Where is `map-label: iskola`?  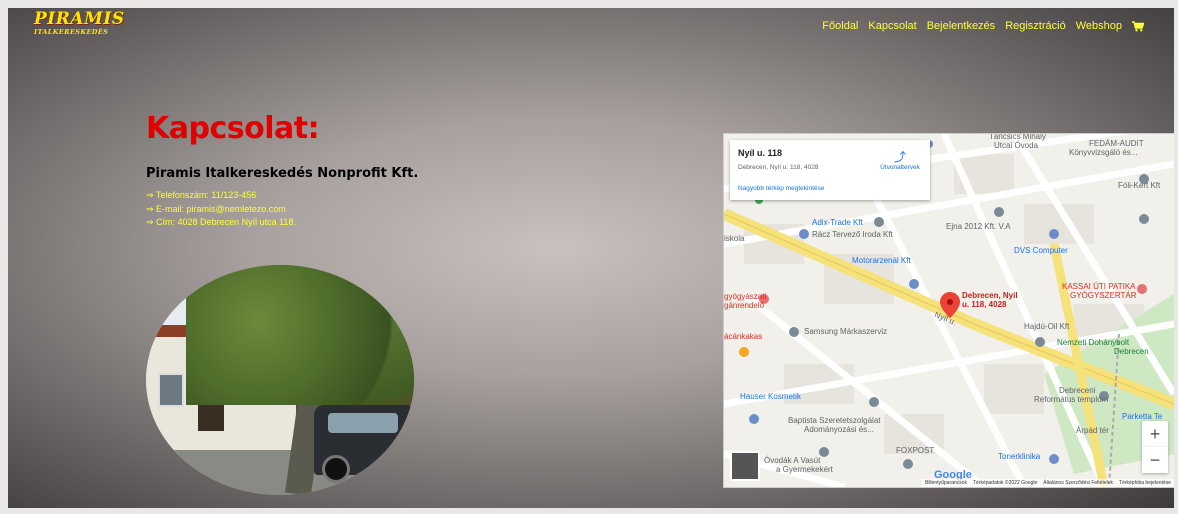
map-label: iskola is located at coordinates (734, 238).